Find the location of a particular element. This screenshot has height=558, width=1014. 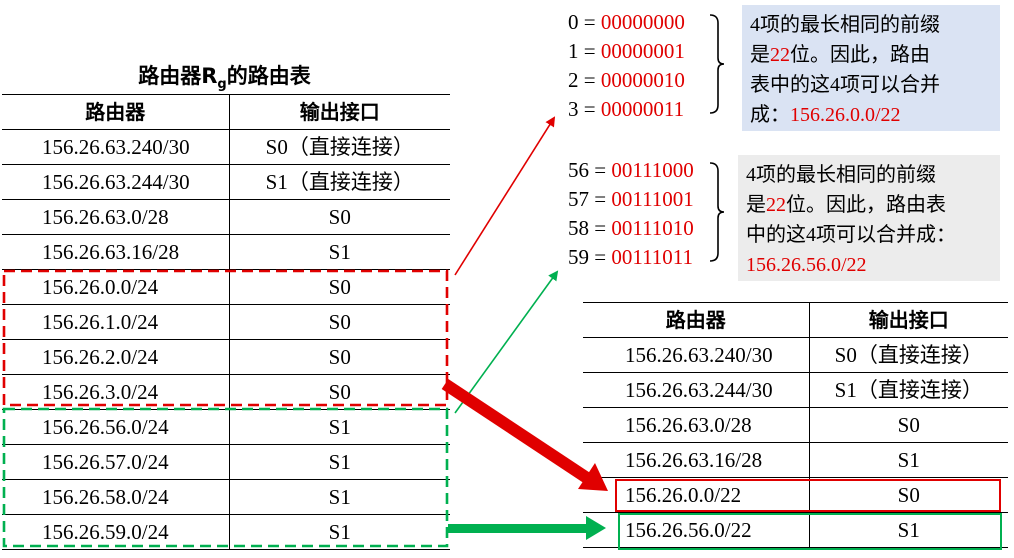

green-thick-arrow-head is located at coordinates (596, 528).